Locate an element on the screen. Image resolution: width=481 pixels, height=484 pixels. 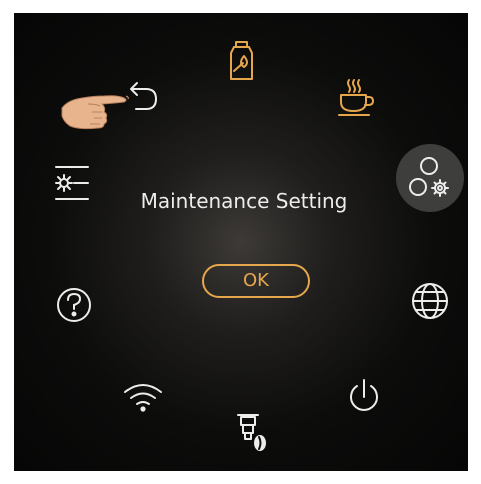
coffee-cup-icon is located at coordinates (354, 98).